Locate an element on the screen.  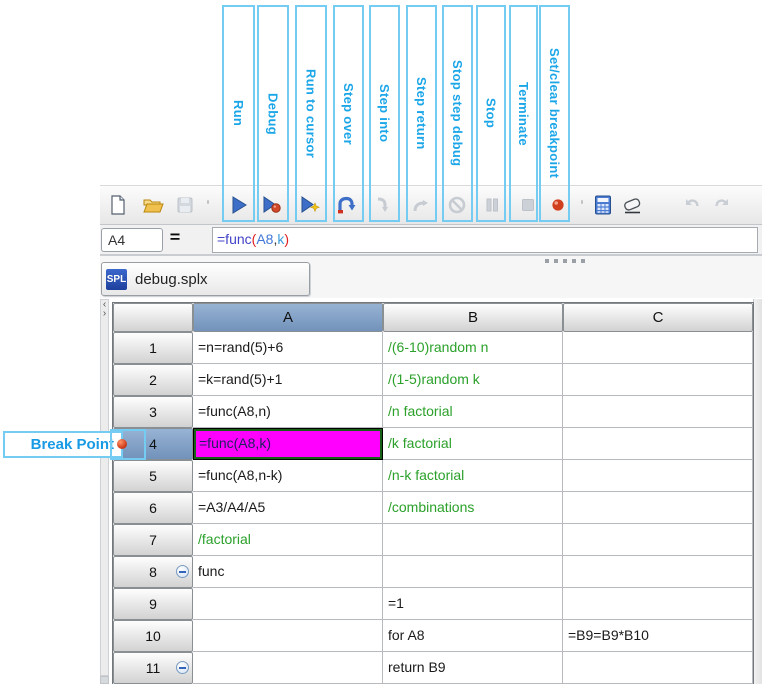
cell-A7: /factorial is located at coordinates (288, 540).